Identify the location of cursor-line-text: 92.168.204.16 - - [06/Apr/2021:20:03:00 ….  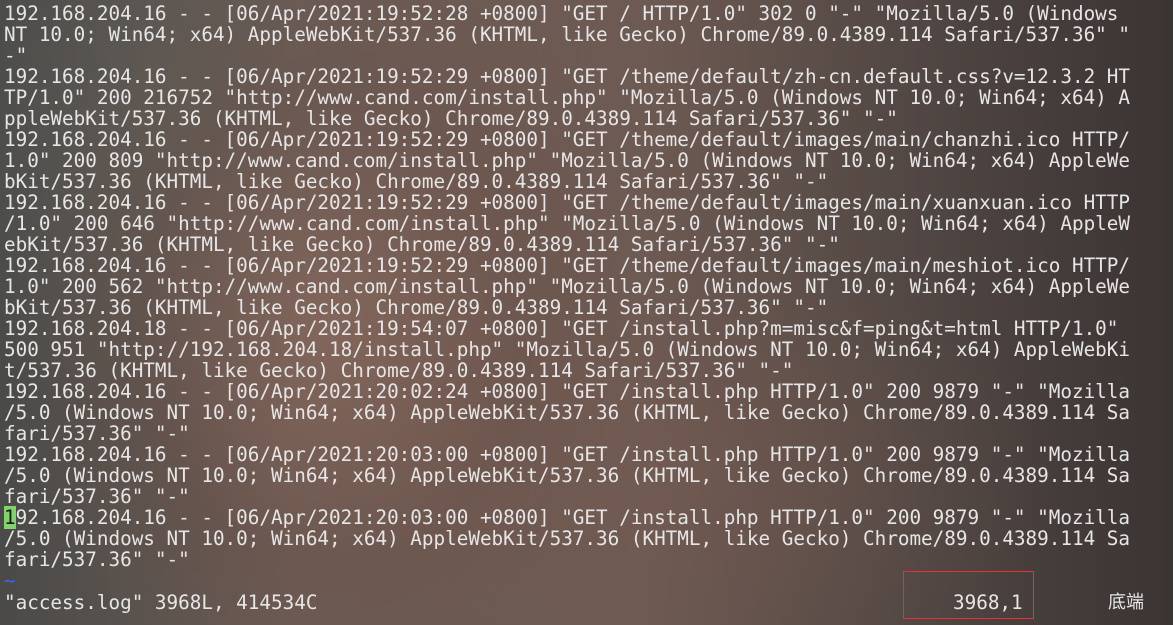
(573, 517).